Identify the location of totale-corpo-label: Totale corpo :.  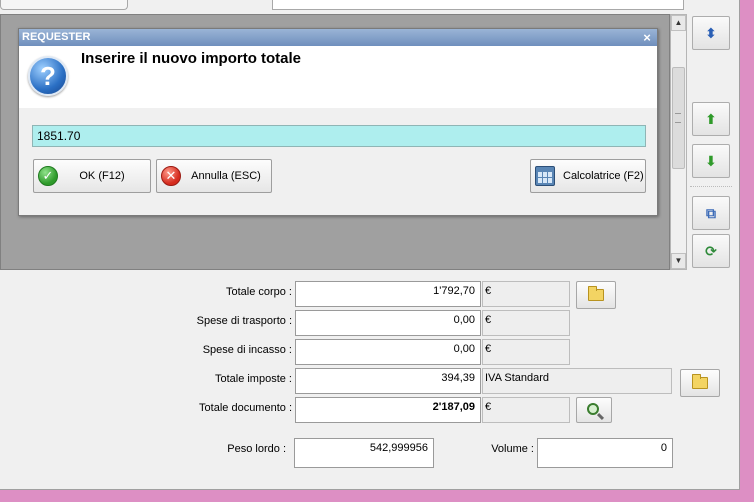
(258, 292).